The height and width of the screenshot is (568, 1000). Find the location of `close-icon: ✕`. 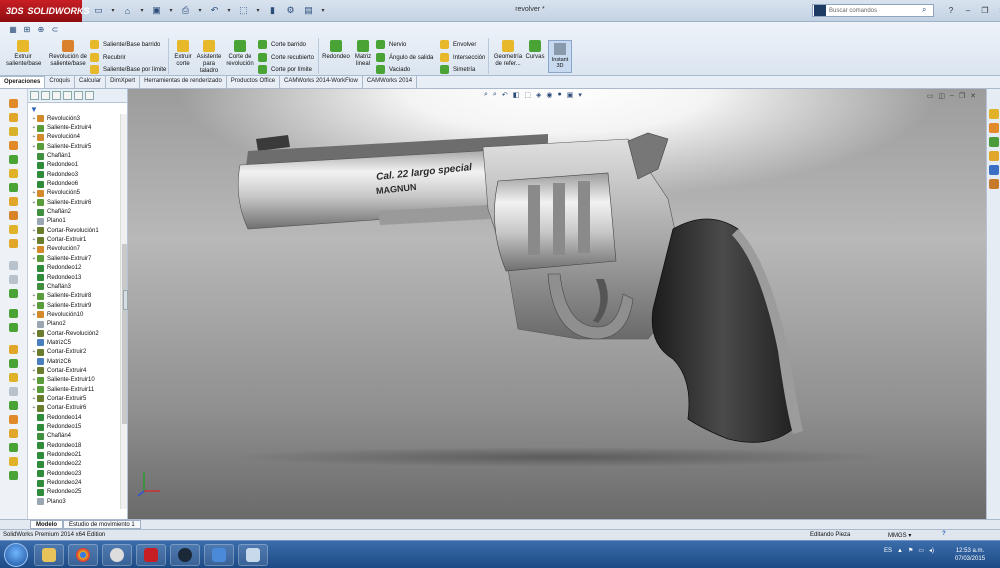

close-icon: ✕ is located at coordinates (997, 10).